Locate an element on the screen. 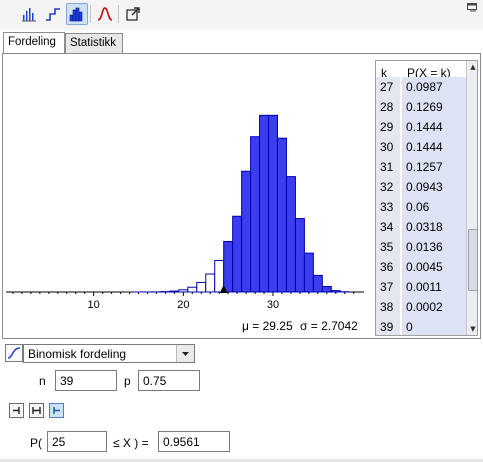 This screenshot has height=462, width=483. table-row: 37 0.0011 is located at coordinates (421, 287).